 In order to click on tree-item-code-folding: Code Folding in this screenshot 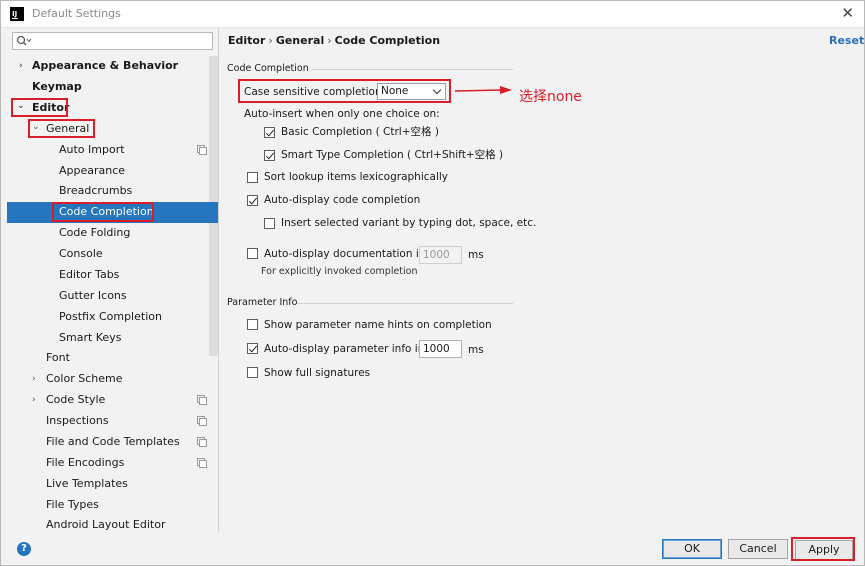, I will do `click(94, 233)`.